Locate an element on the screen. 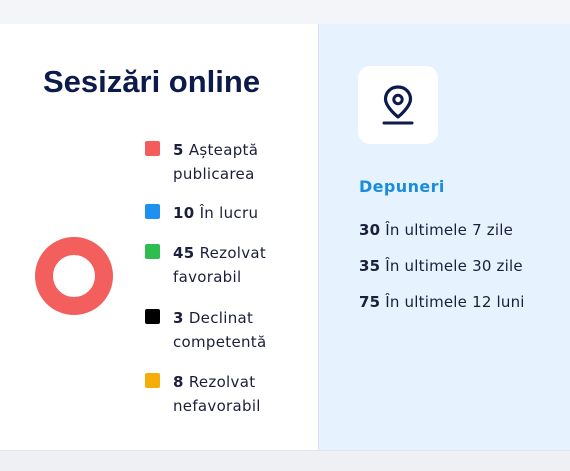 This screenshot has height=471, width=570. legend-label: Așteaptă is located at coordinates (223, 150).